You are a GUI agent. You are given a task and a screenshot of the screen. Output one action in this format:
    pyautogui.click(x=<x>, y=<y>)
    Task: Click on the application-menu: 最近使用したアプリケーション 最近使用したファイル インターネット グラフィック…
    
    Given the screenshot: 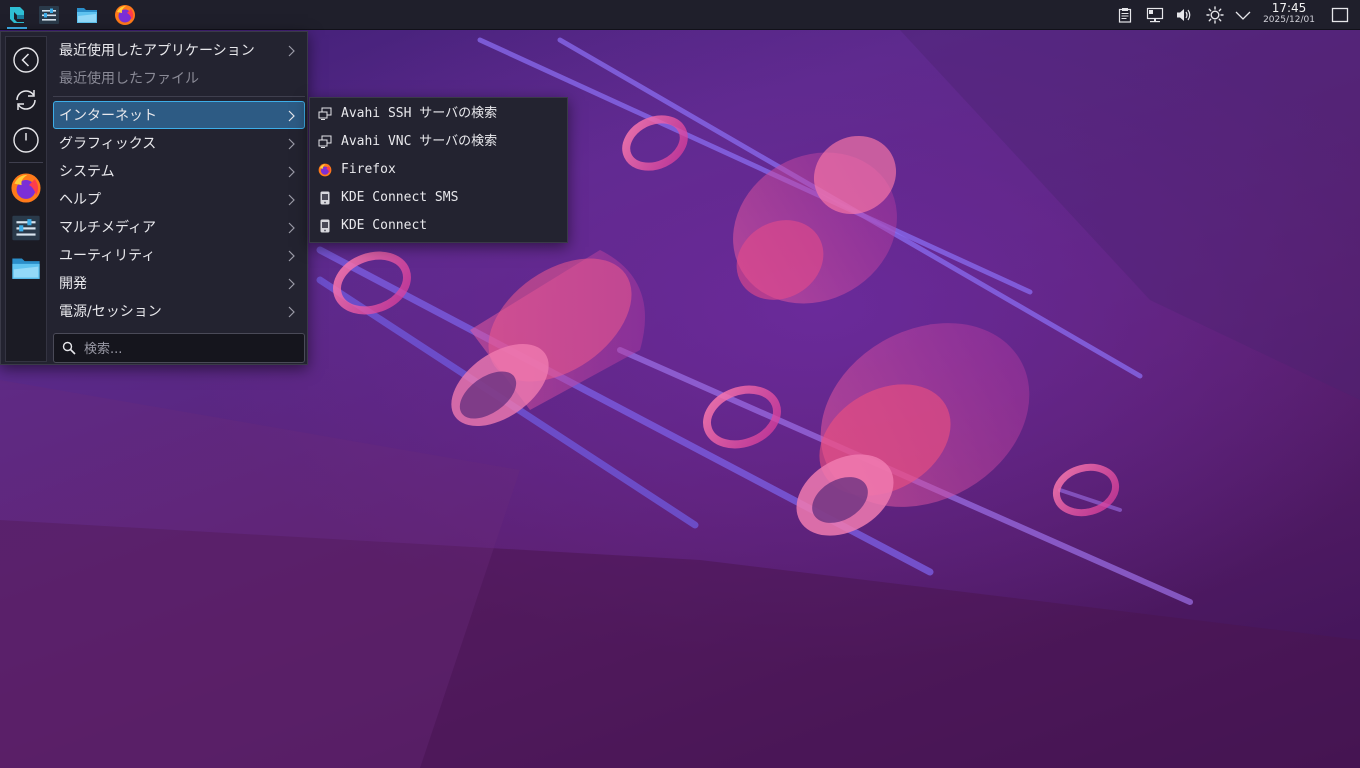 What is the action you would take?
    pyautogui.click(x=154, y=198)
    